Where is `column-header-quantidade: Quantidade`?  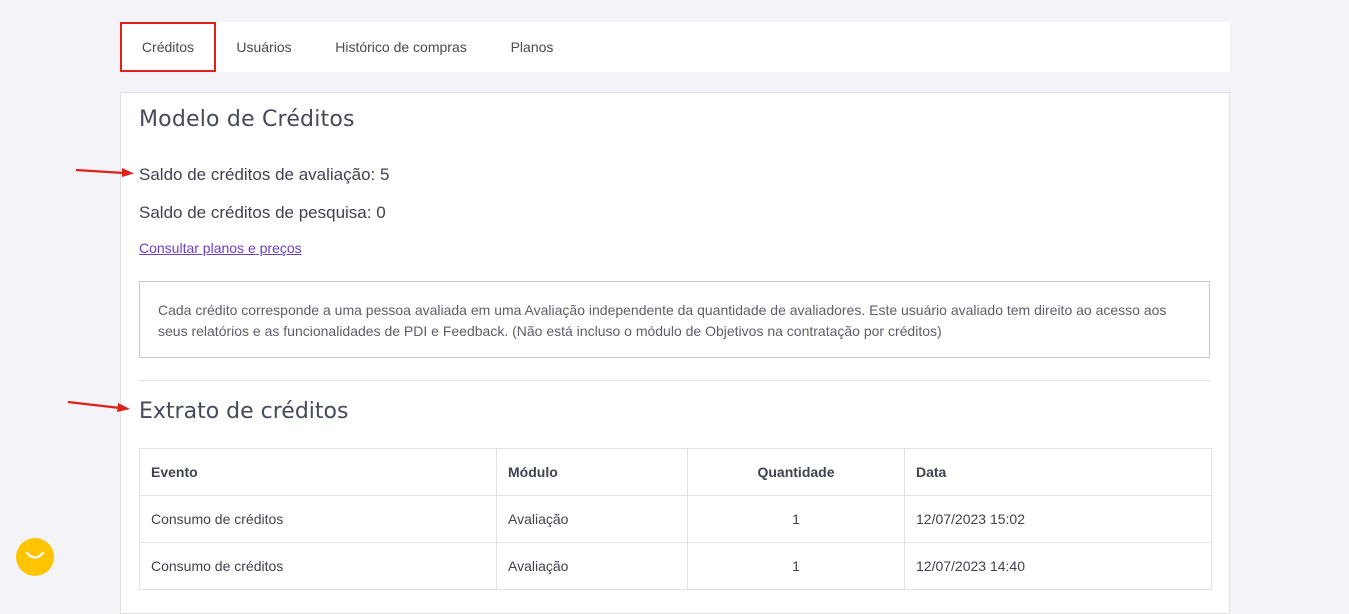
column-header-quantidade: Quantidade is located at coordinates (796, 472).